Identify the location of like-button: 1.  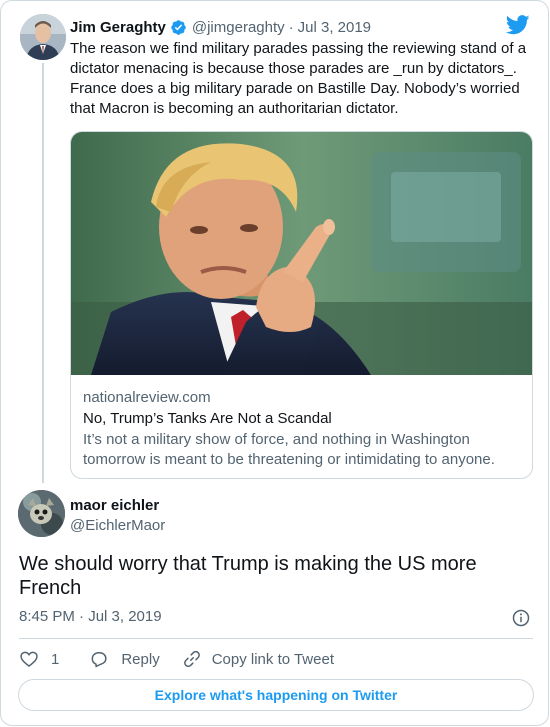
(39, 659).